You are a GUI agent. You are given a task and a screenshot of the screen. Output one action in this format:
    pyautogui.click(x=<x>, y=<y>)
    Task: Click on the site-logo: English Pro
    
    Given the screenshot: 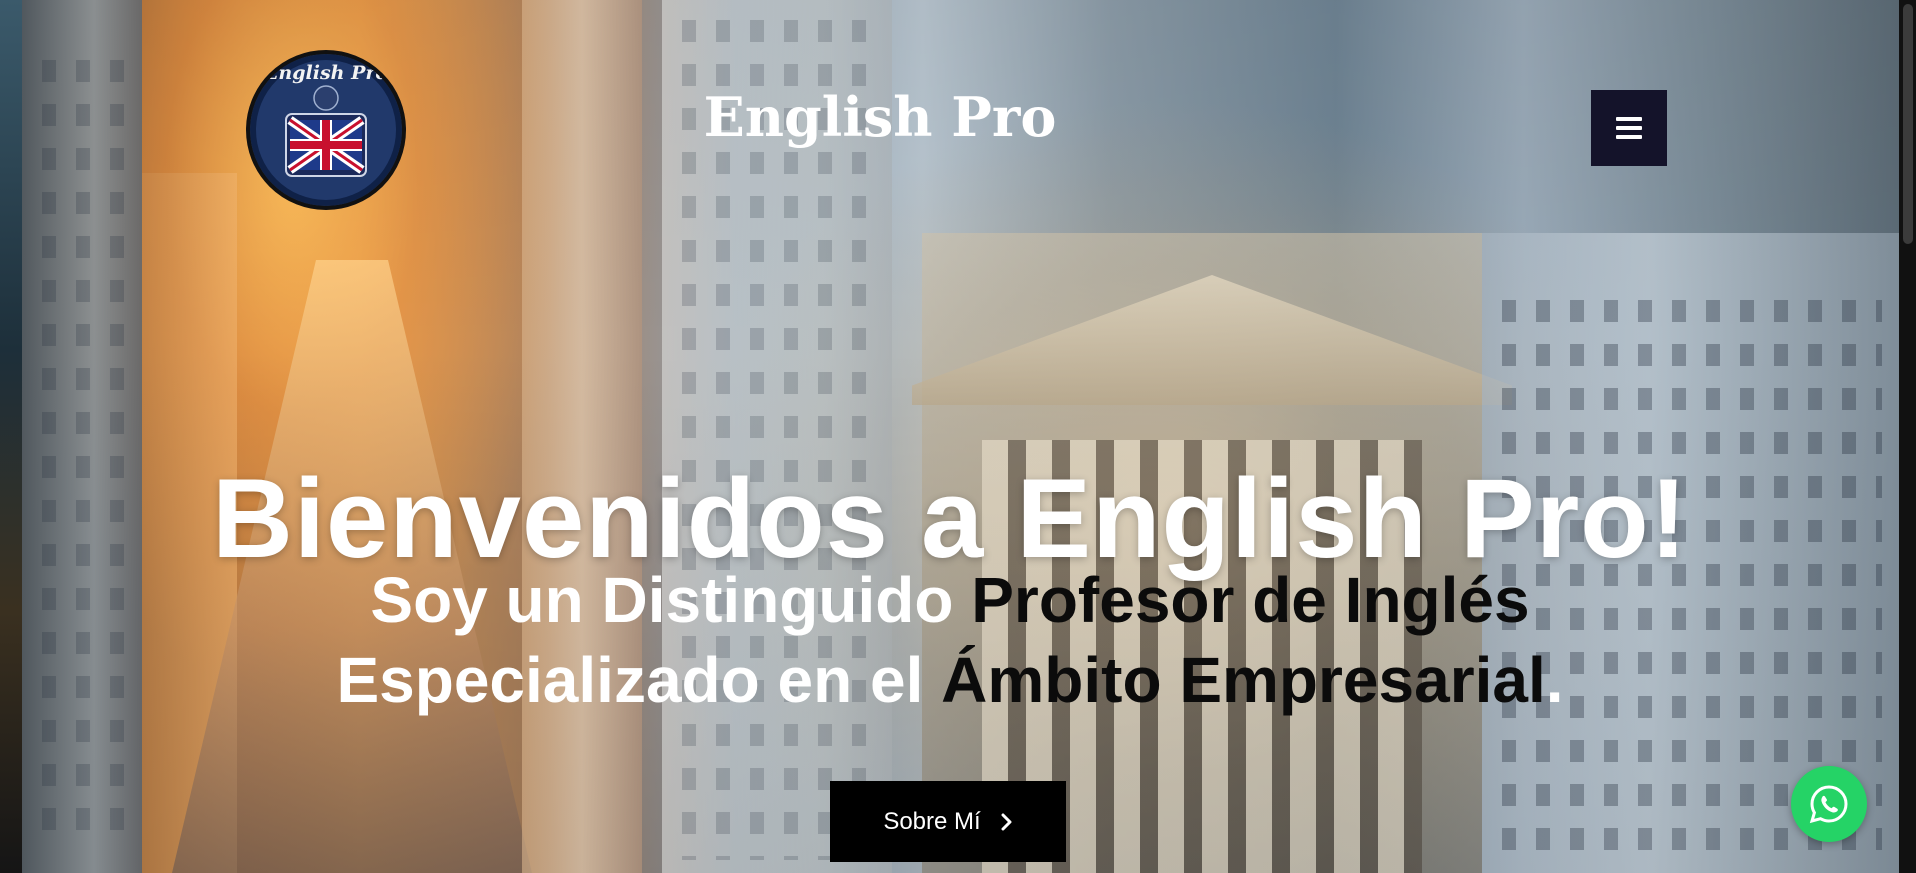 What is the action you would take?
    pyautogui.click(x=326, y=130)
    